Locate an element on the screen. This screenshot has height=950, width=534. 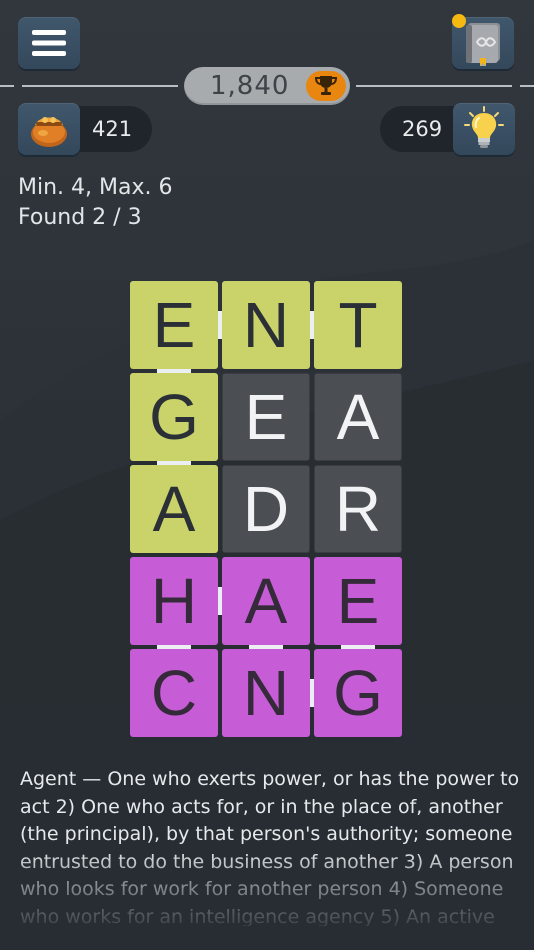
score-display: 1,840 is located at coordinates (267, 86).